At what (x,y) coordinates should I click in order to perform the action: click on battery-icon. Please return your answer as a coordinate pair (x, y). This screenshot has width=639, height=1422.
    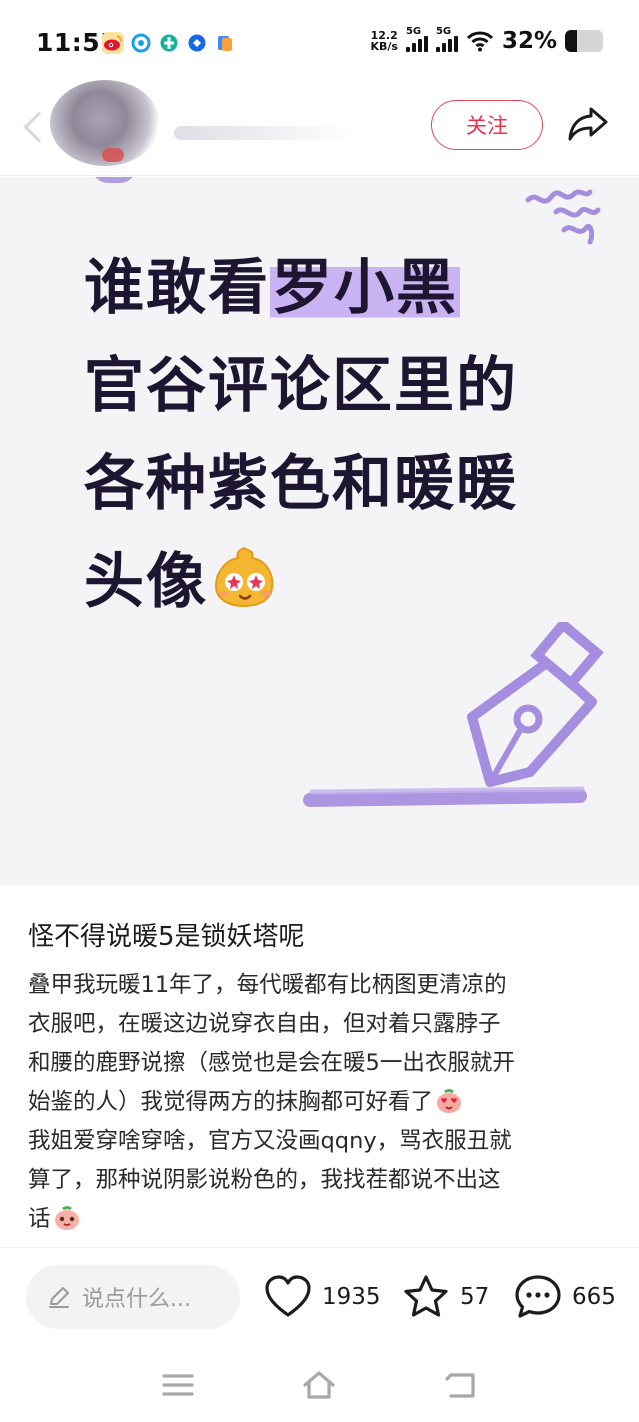
    Looking at the image, I should click on (584, 41).